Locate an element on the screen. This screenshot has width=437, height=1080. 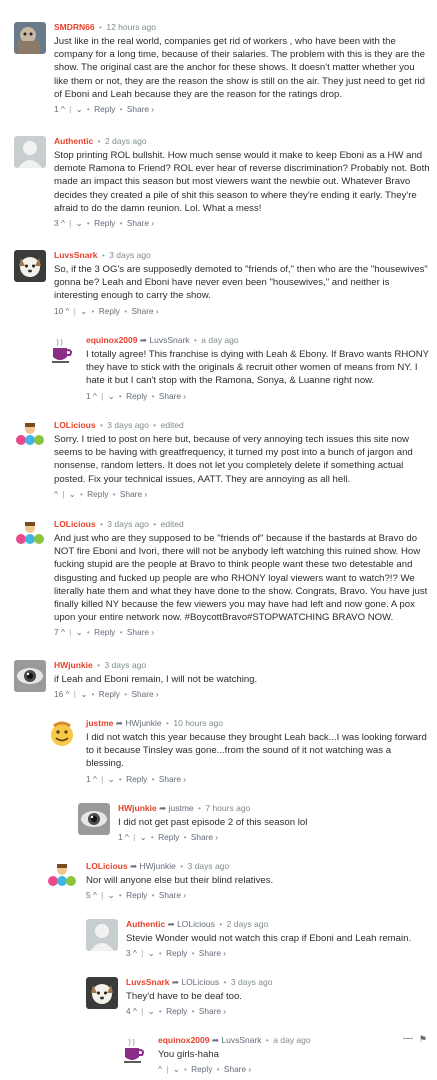
author-name: SMDRN66 is located at coordinates (74, 27).